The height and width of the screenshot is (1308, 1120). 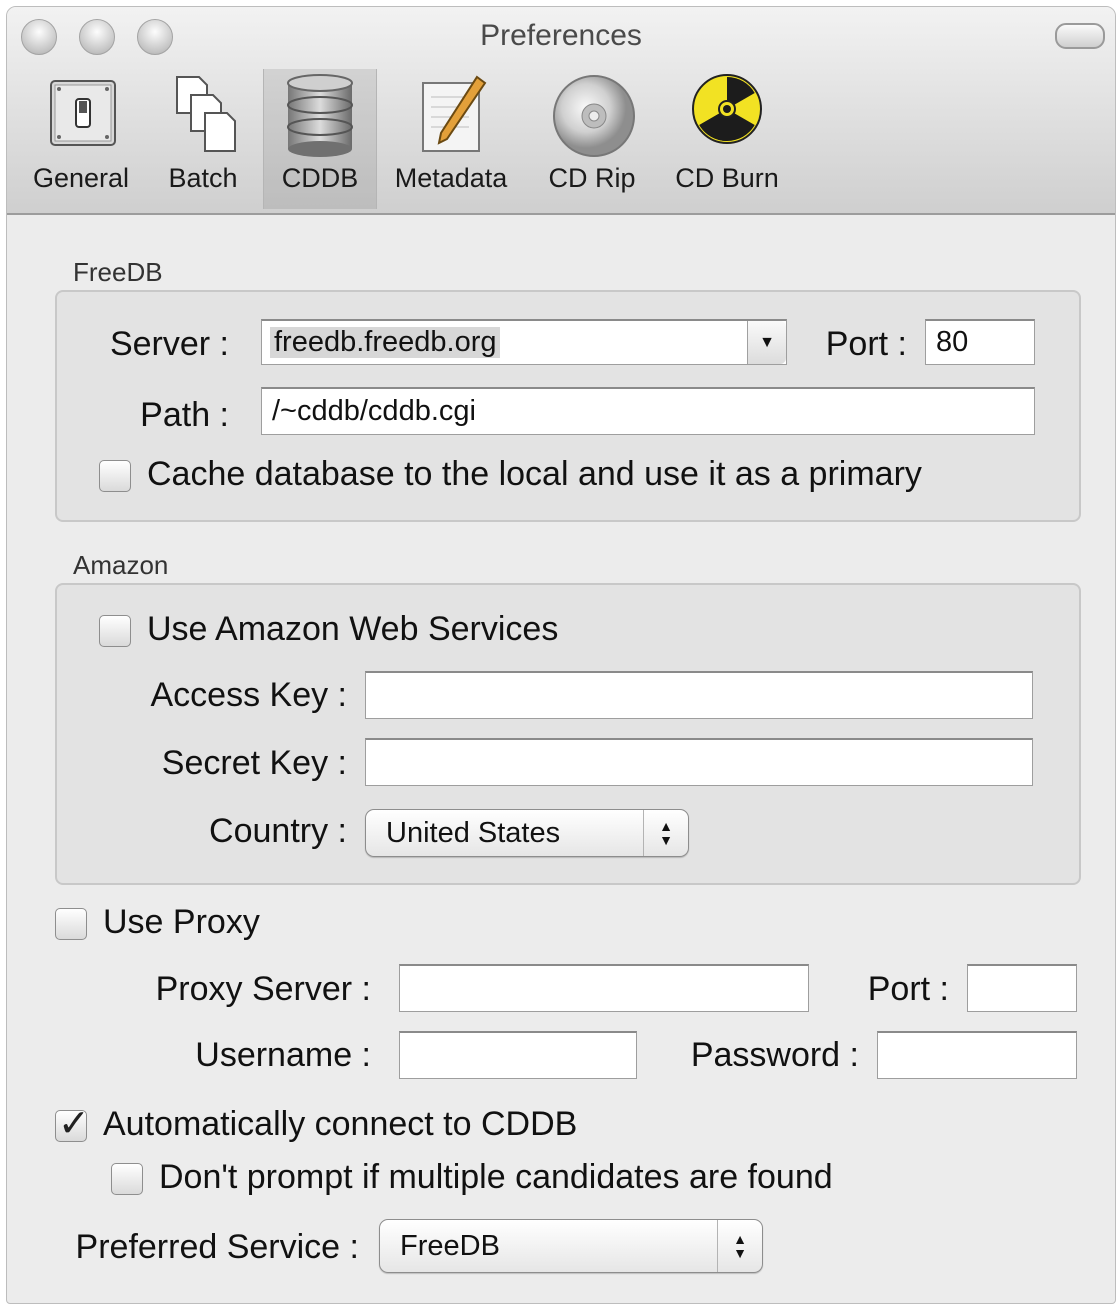 I want to click on use-proxy-checkbox, so click(x=71, y=924).